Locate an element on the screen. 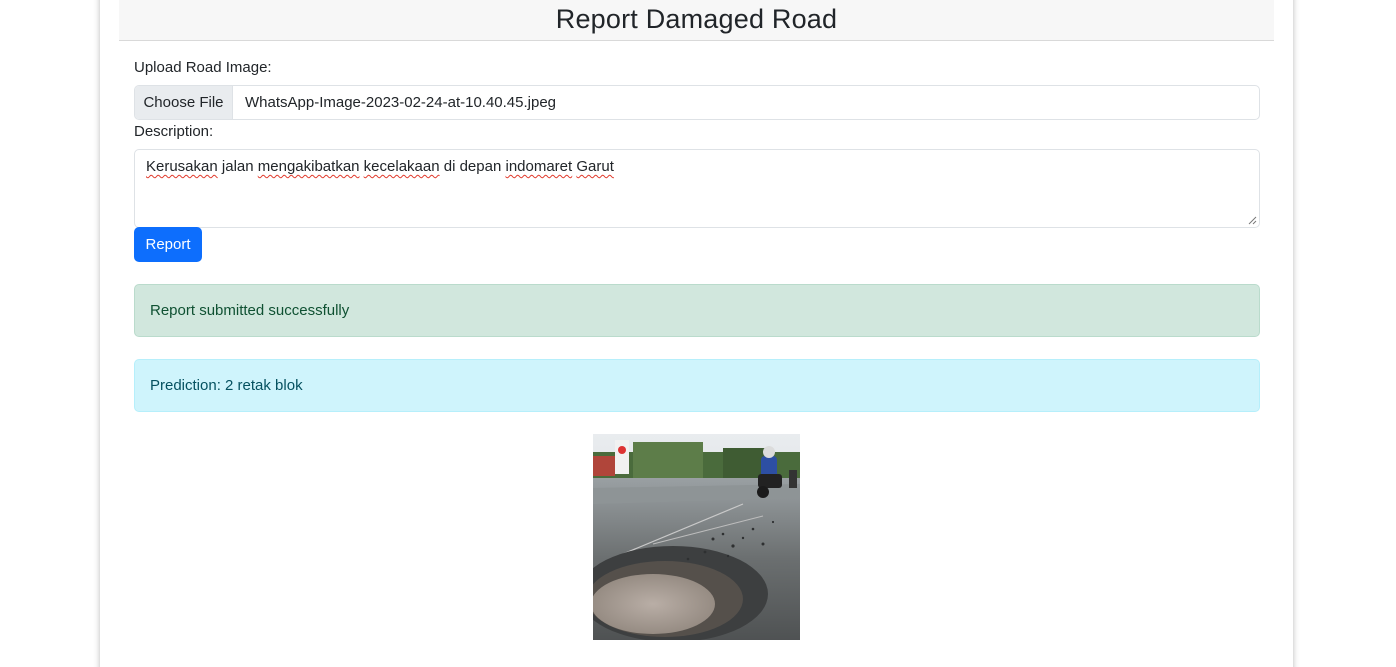 The height and width of the screenshot is (667, 1396). resize-handle-icon is located at coordinates (1252, 220).